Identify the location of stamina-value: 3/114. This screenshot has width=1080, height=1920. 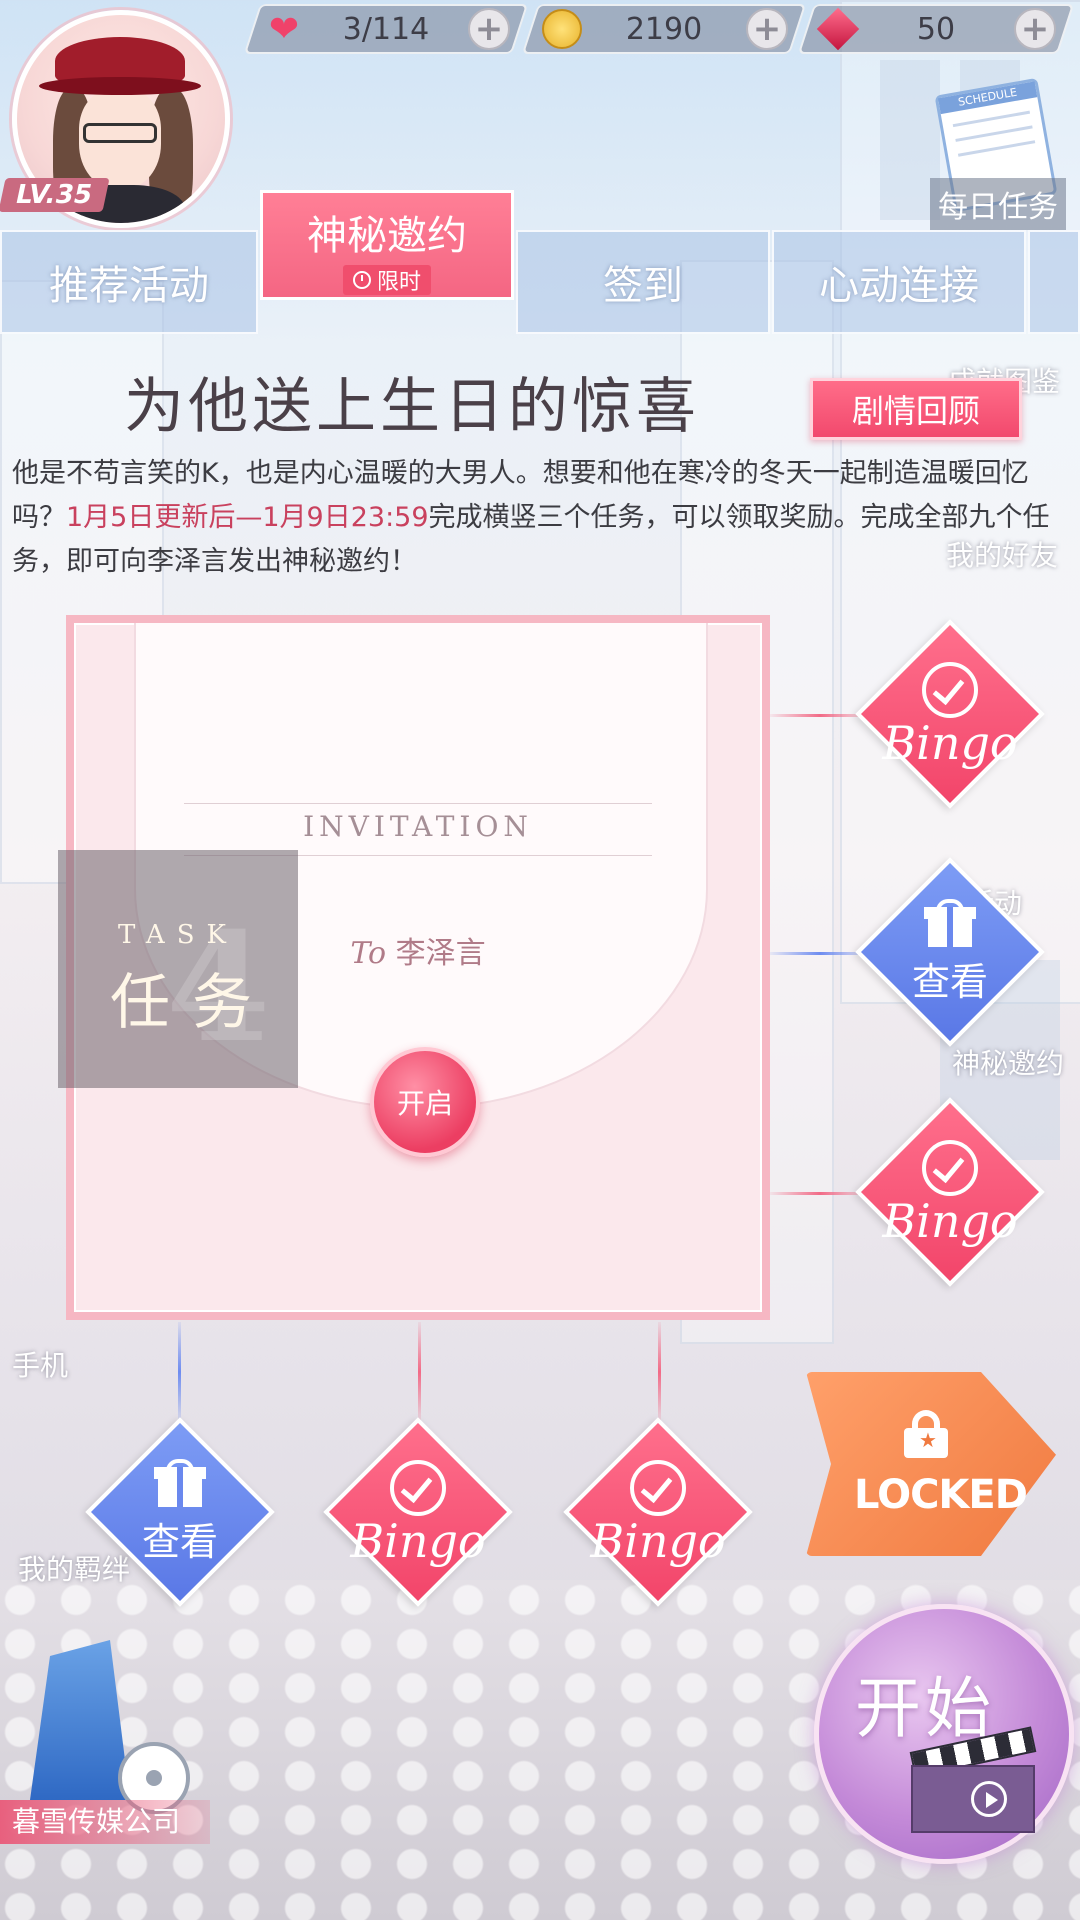
(386, 29).